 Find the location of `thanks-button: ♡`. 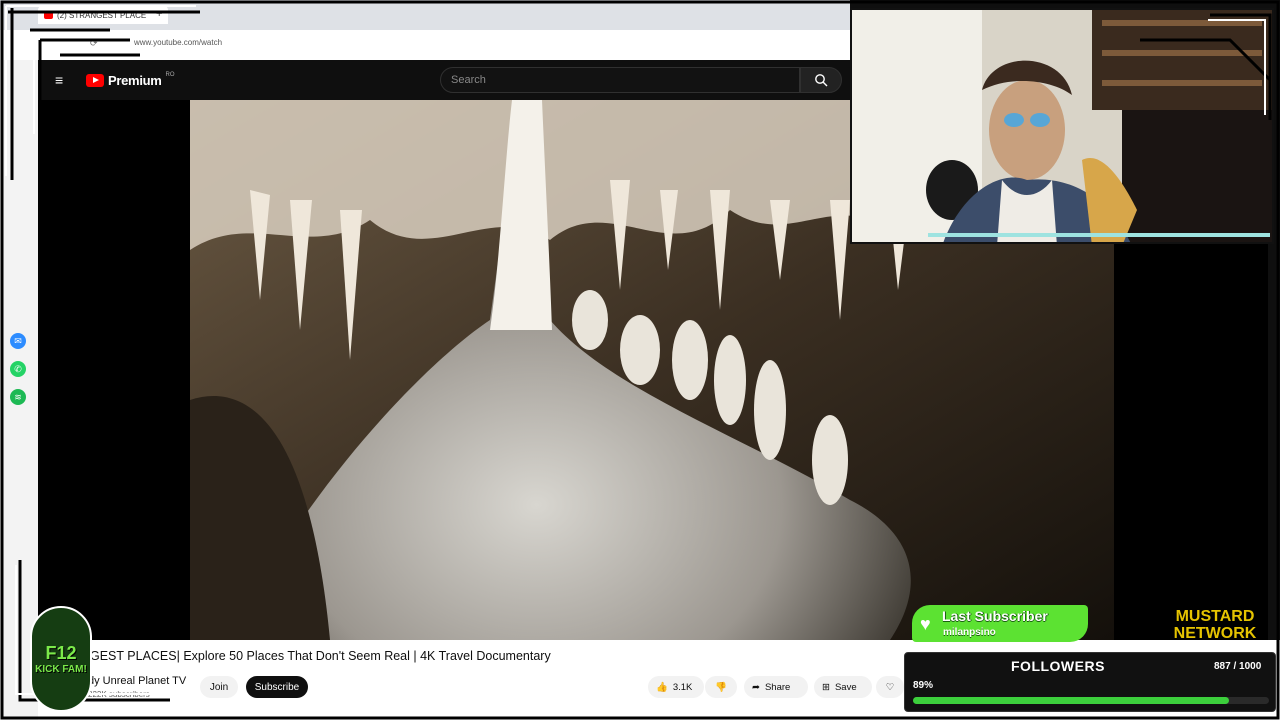

thanks-button: ♡ is located at coordinates (890, 687).